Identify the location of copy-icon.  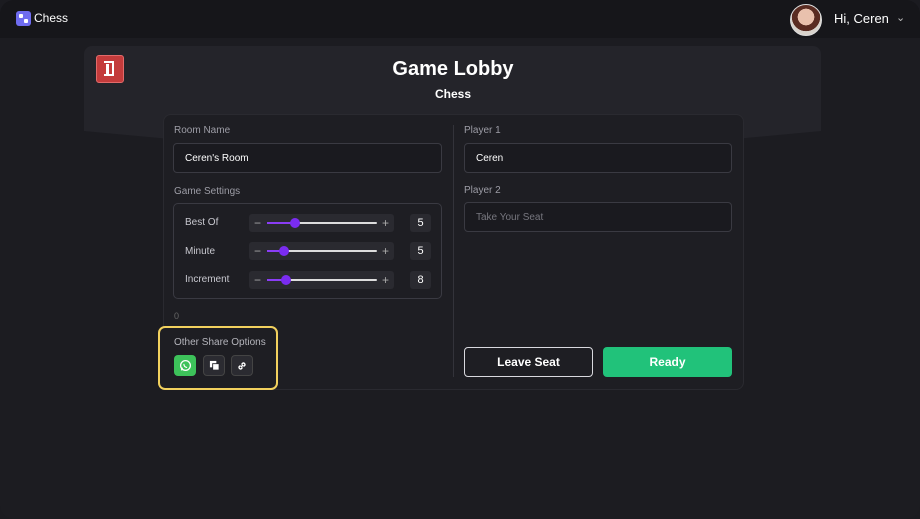
(214, 365).